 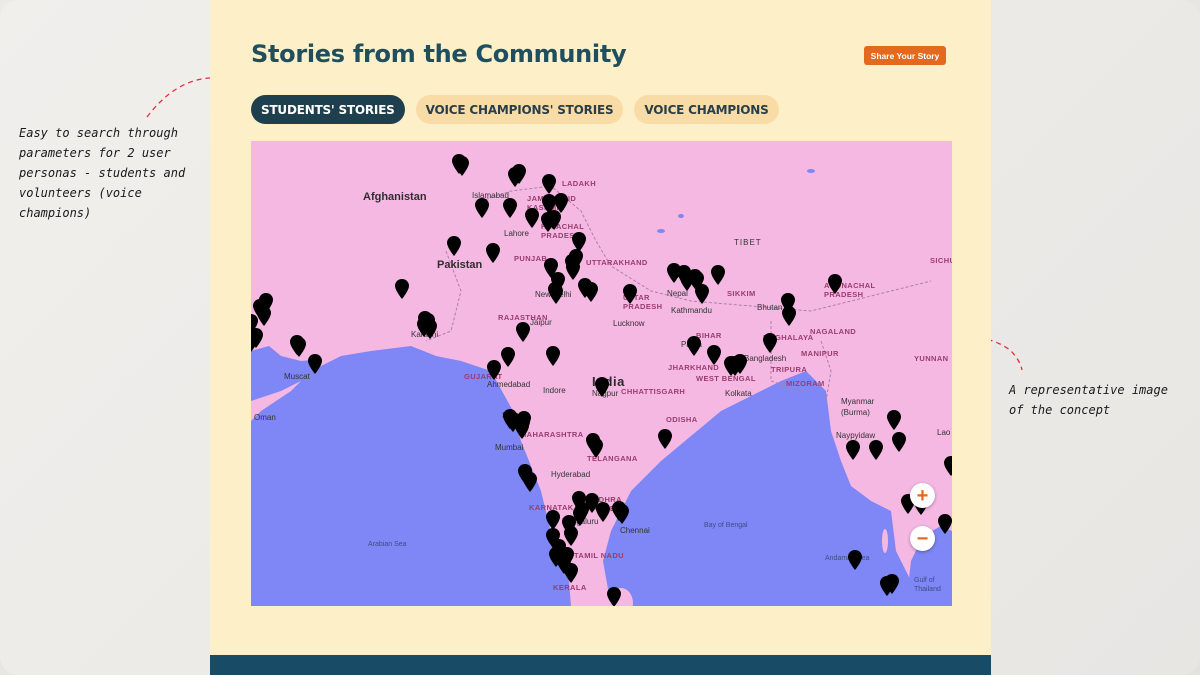 What do you see at coordinates (531, 258) in the screenshot?
I see `label-punjab: PUNJAB` at bounding box center [531, 258].